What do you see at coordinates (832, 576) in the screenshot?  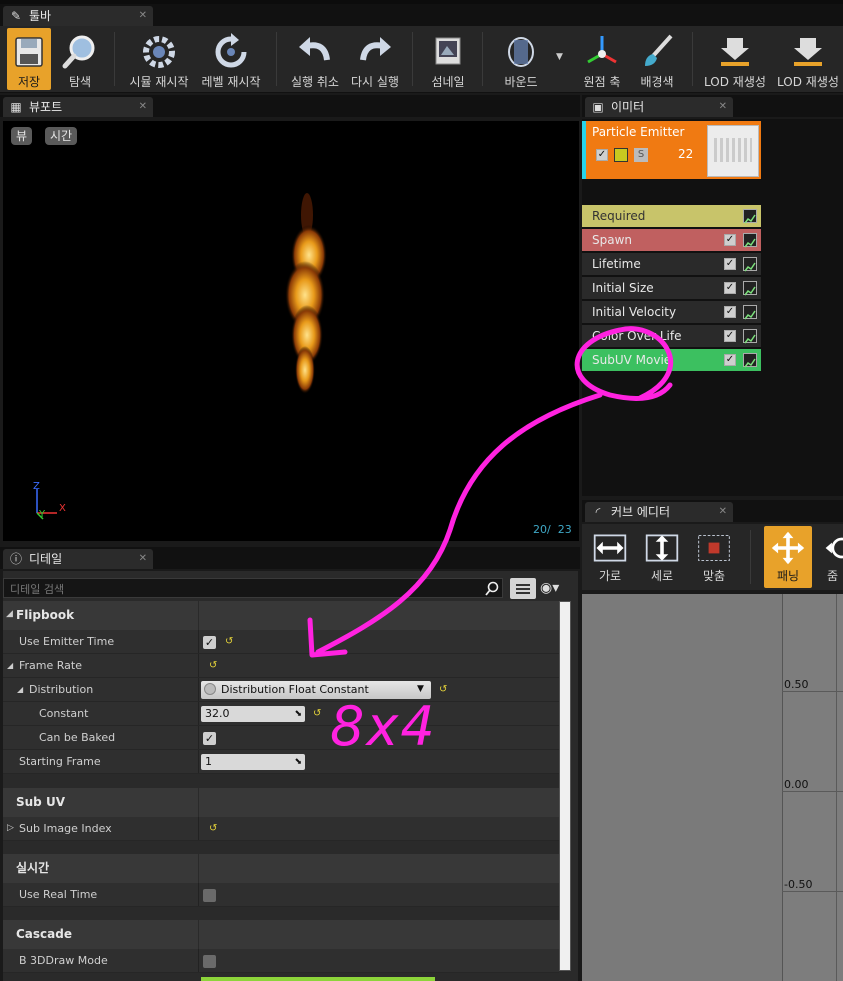 I see `zoom-label: 줌` at bounding box center [832, 576].